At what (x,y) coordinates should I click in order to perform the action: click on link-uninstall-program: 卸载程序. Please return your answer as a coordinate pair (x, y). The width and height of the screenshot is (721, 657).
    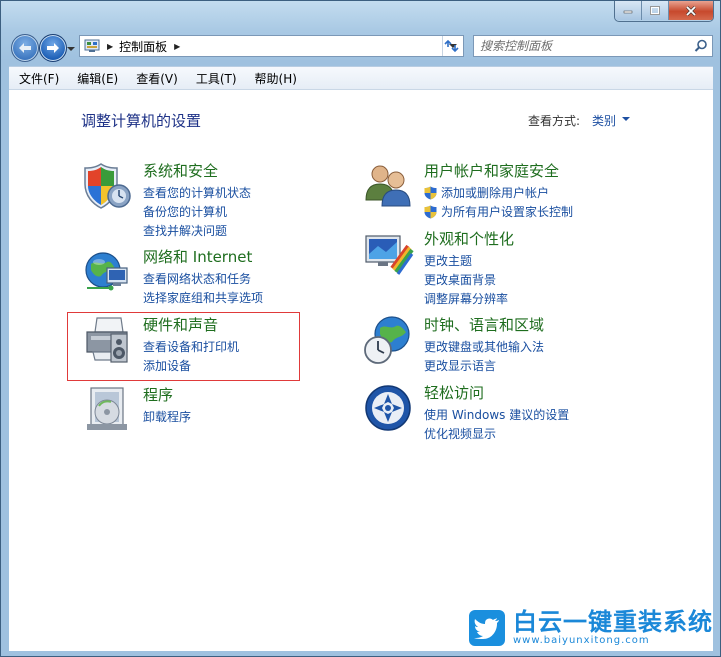
    Looking at the image, I should click on (167, 416).